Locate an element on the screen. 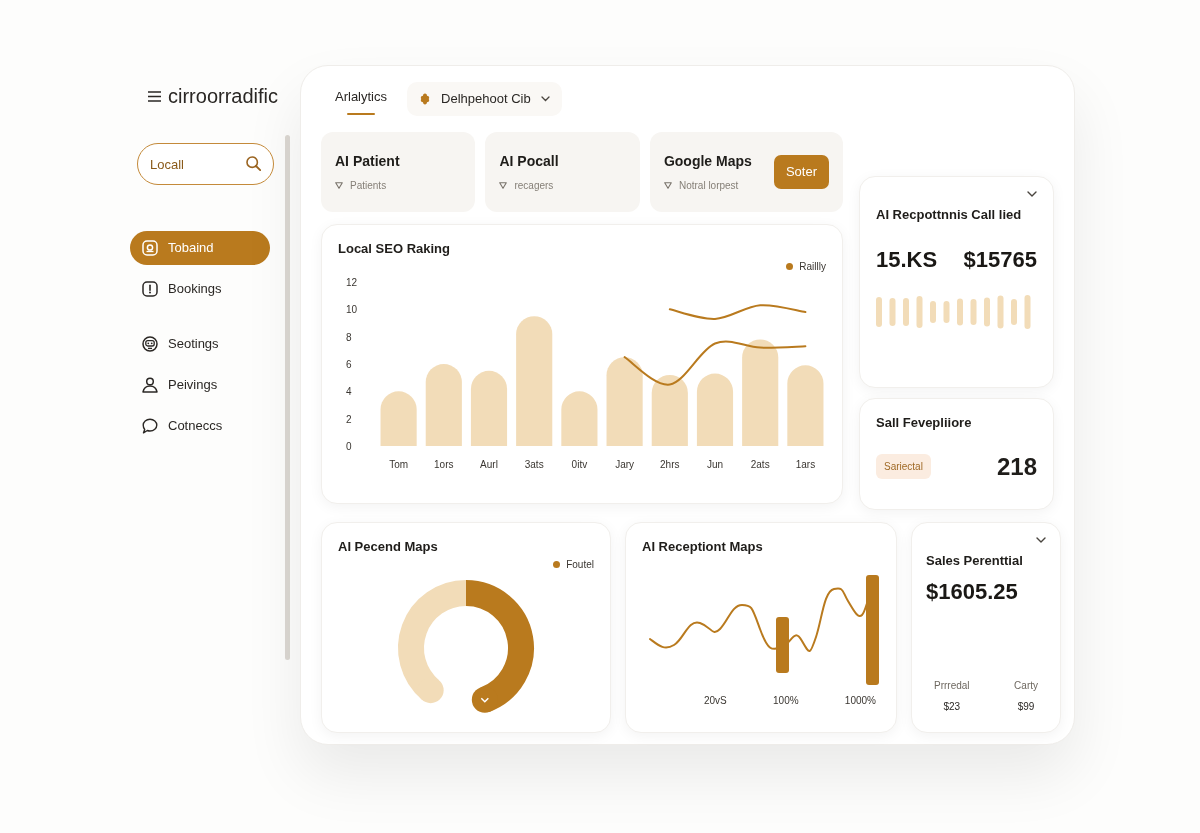 This screenshot has height=833, width=1200. tab: Arlalytics is located at coordinates (361, 99).